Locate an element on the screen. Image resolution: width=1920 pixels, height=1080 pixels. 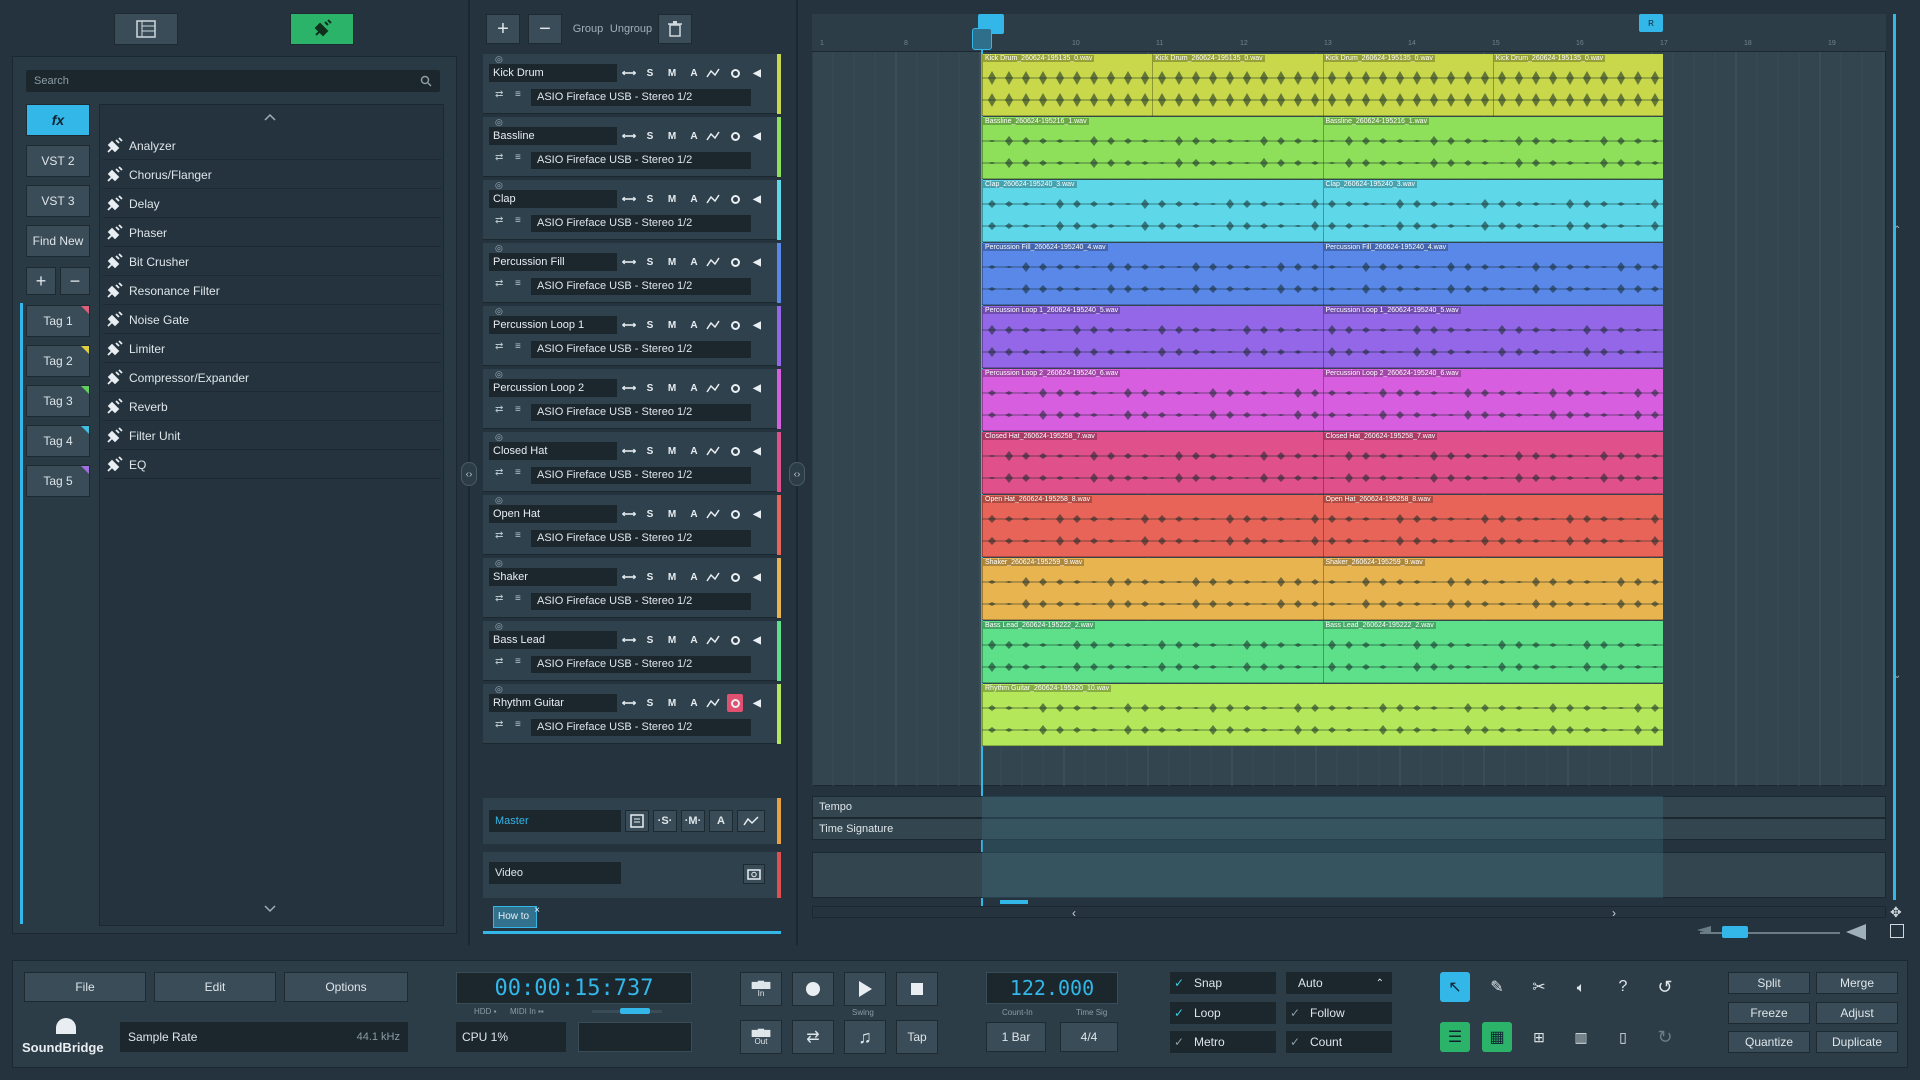
merge-button: Merge is located at coordinates (1857, 983).